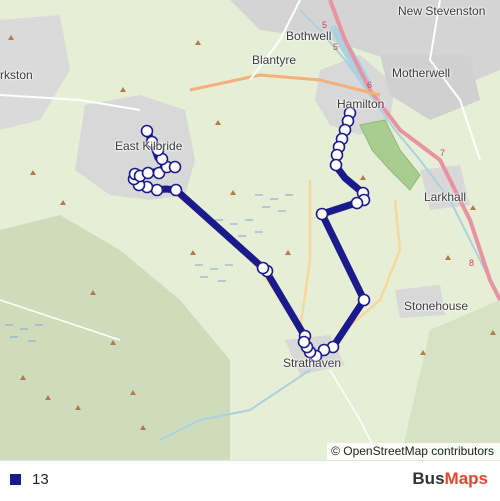 This screenshot has width=500, height=501. I want to click on place-label-new-stevenston: New Stevenston, so click(442, 11).